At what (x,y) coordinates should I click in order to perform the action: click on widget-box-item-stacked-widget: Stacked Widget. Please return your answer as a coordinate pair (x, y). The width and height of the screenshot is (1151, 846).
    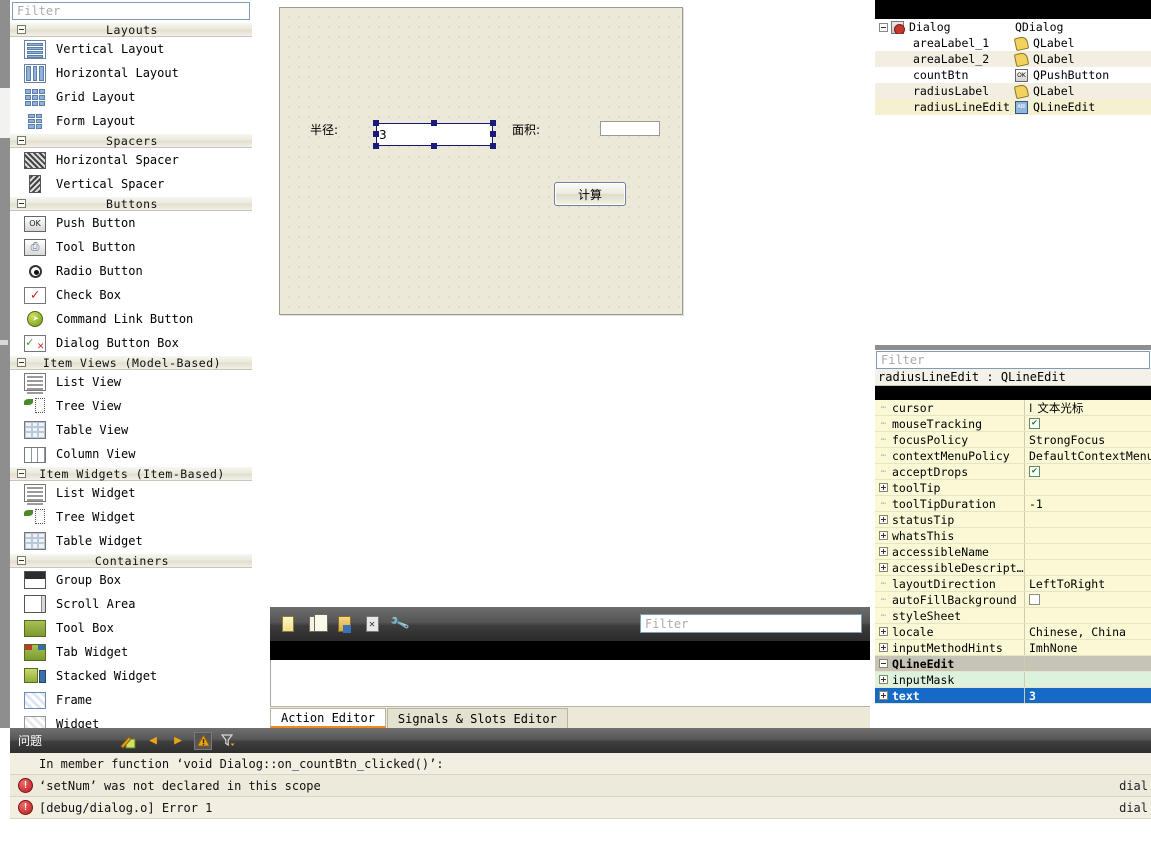
    Looking at the image, I should click on (131, 676).